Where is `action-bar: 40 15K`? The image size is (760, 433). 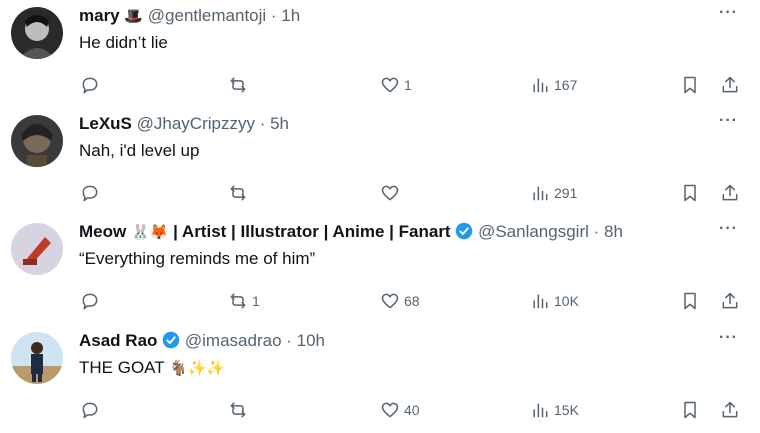 action-bar: 40 15K is located at coordinates (380, 410).